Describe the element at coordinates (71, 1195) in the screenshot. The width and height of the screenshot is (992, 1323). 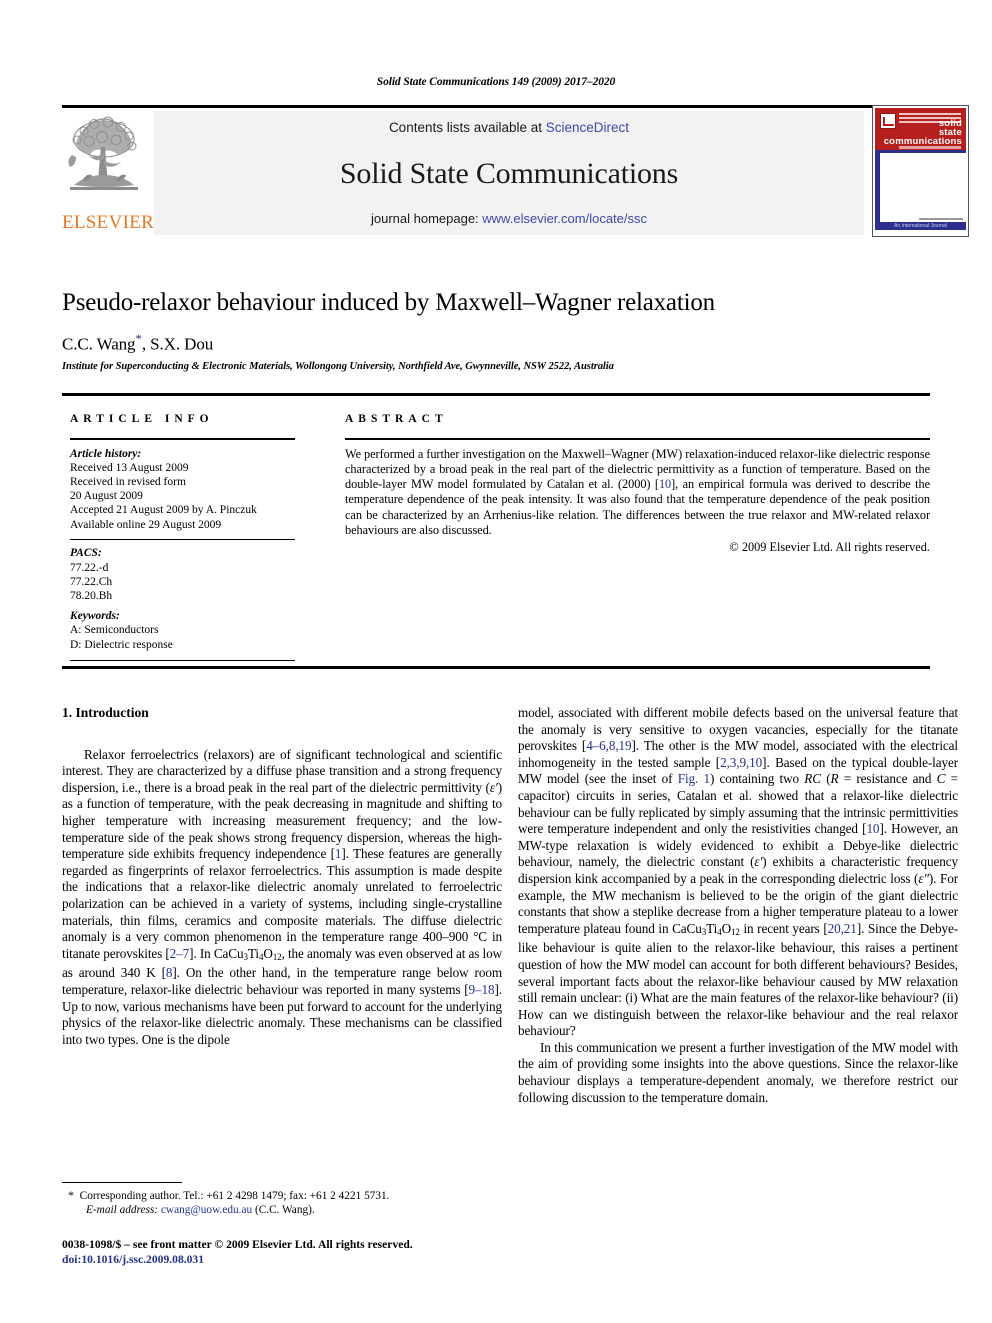
I see `footnote-star-marker: *` at that location.